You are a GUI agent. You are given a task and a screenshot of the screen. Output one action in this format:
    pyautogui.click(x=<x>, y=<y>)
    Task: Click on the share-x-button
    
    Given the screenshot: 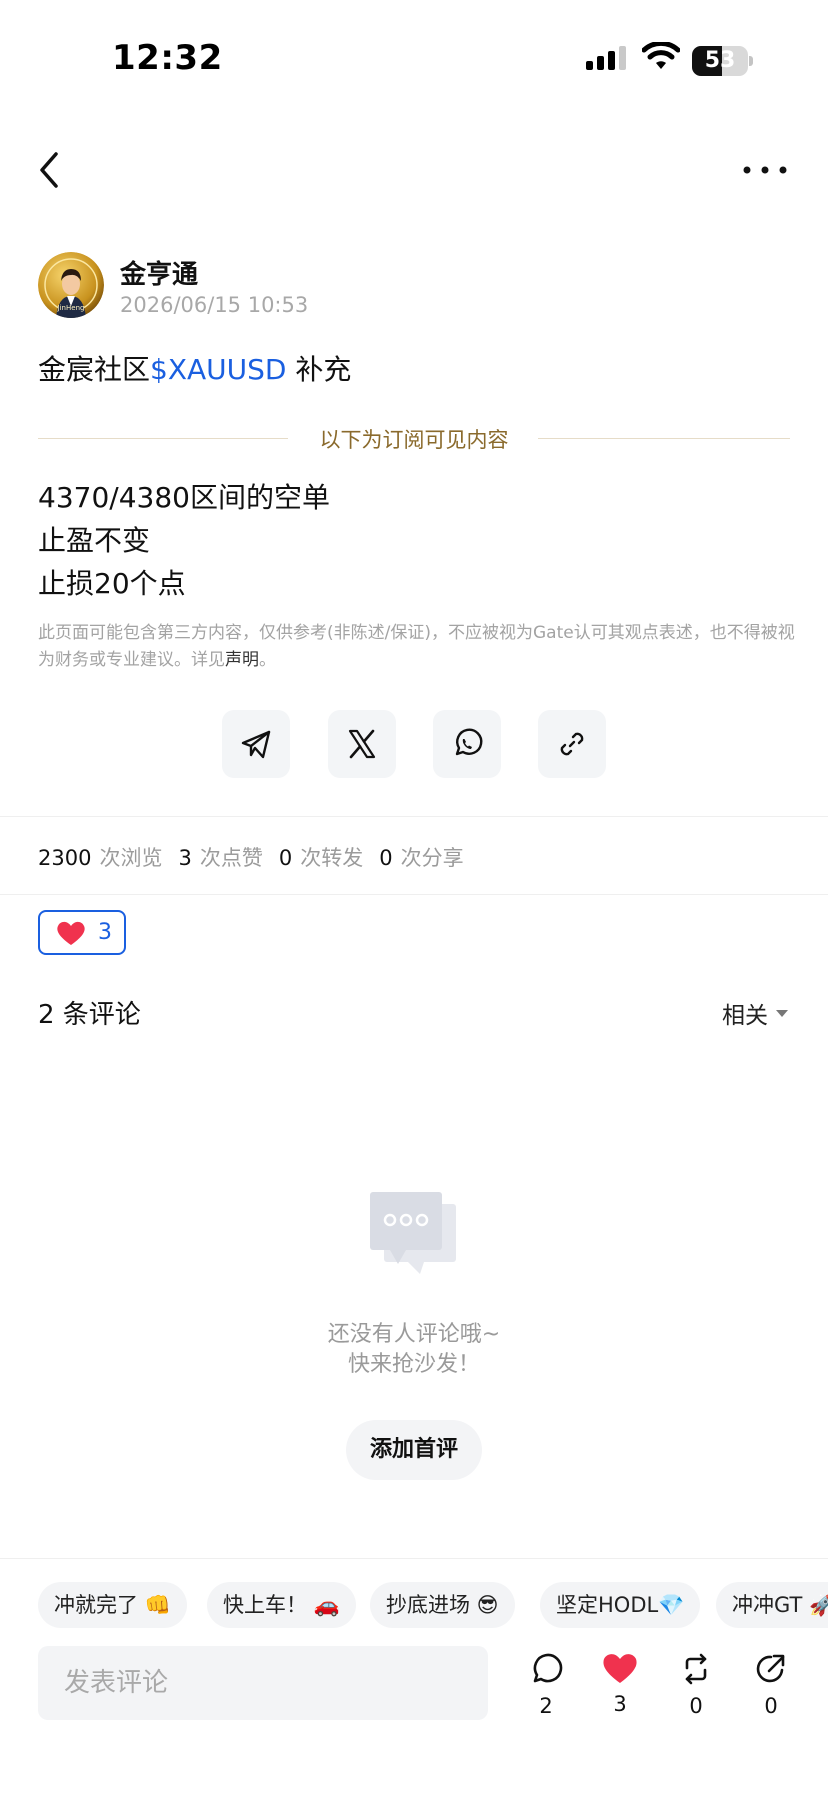 What is the action you would take?
    pyautogui.click(x=362, y=744)
    